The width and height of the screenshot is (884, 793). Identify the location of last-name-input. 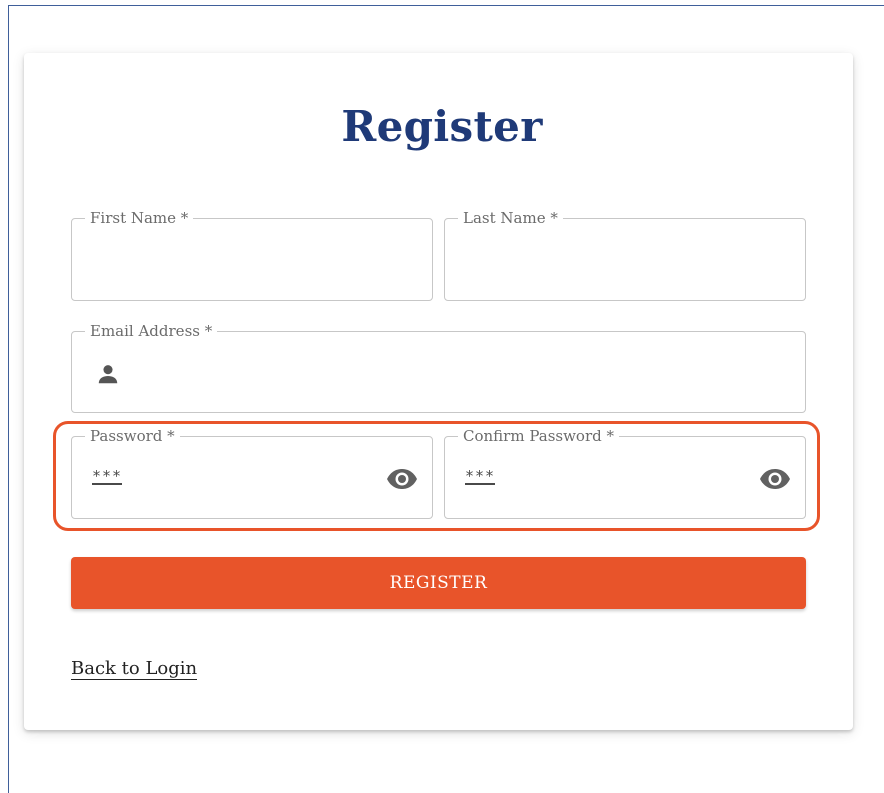
(625, 259).